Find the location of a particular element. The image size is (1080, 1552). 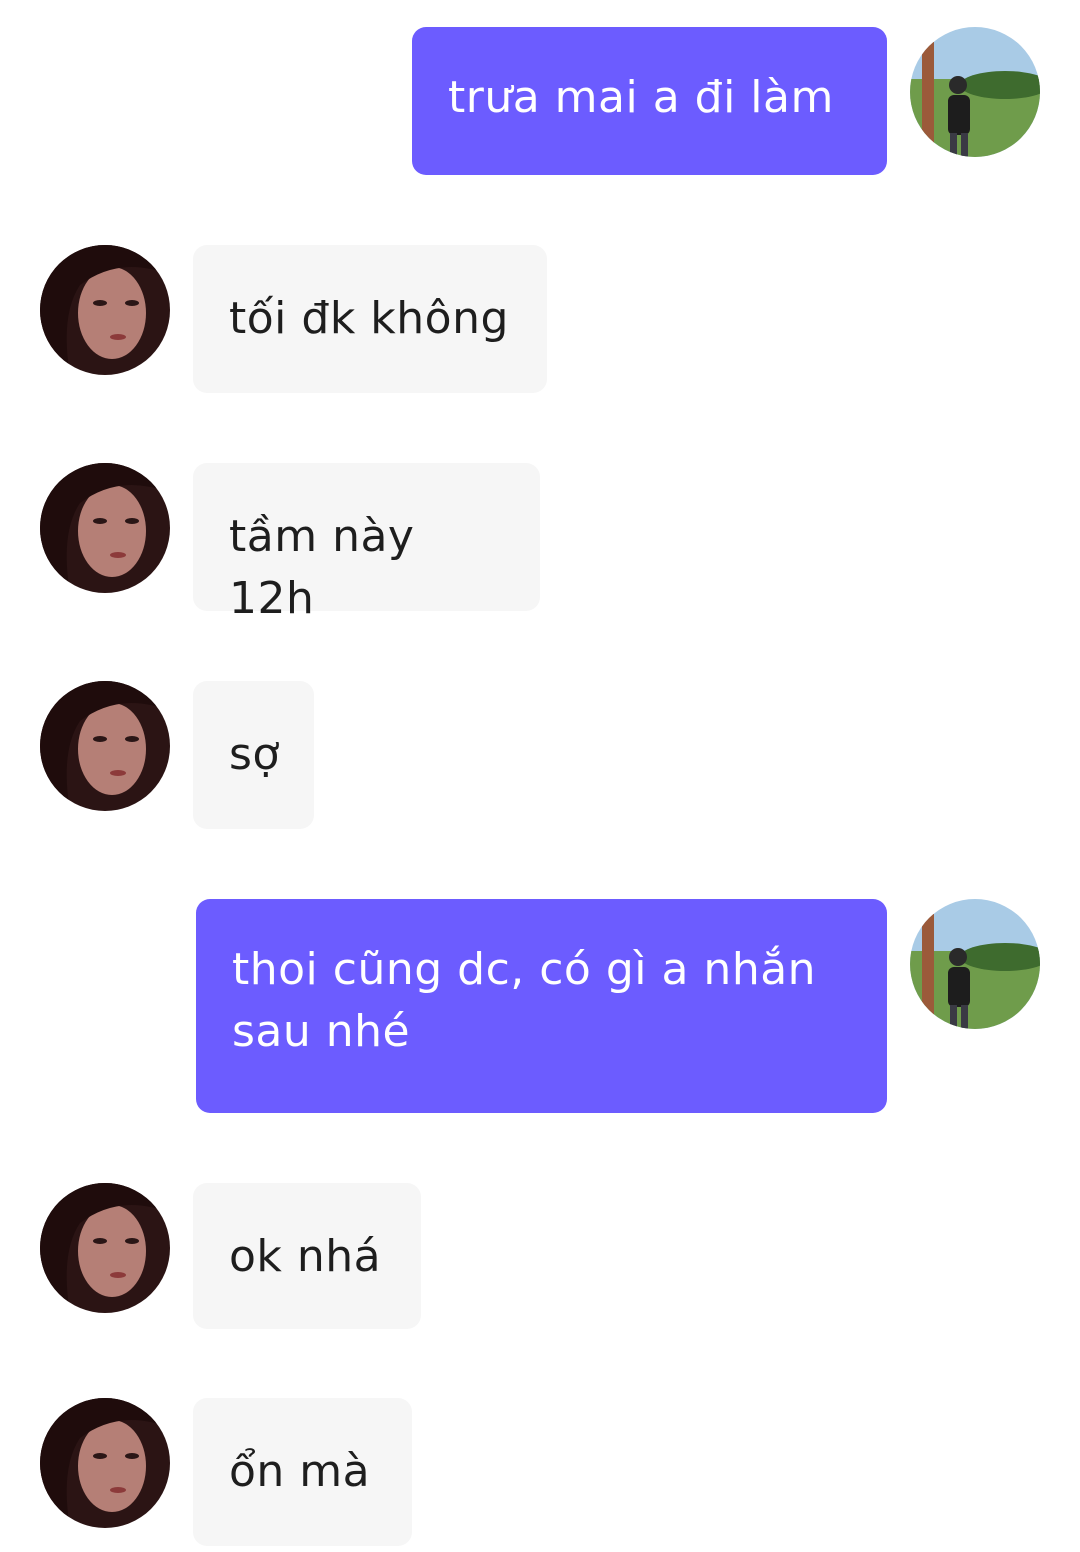

message-bubble-sent: trưa mai a đi làm is located at coordinates (649, 101).